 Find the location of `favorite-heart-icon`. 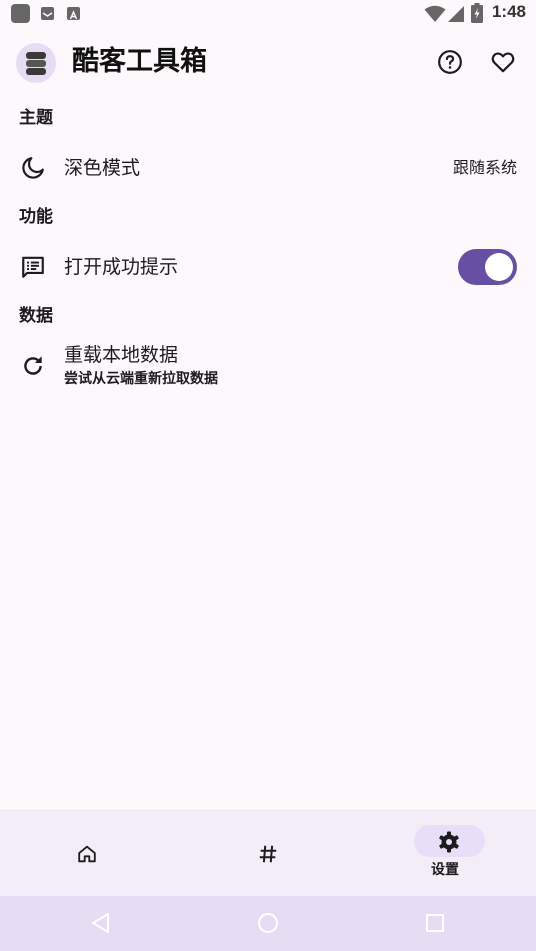

favorite-heart-icon is located at coordinates (503, 62).